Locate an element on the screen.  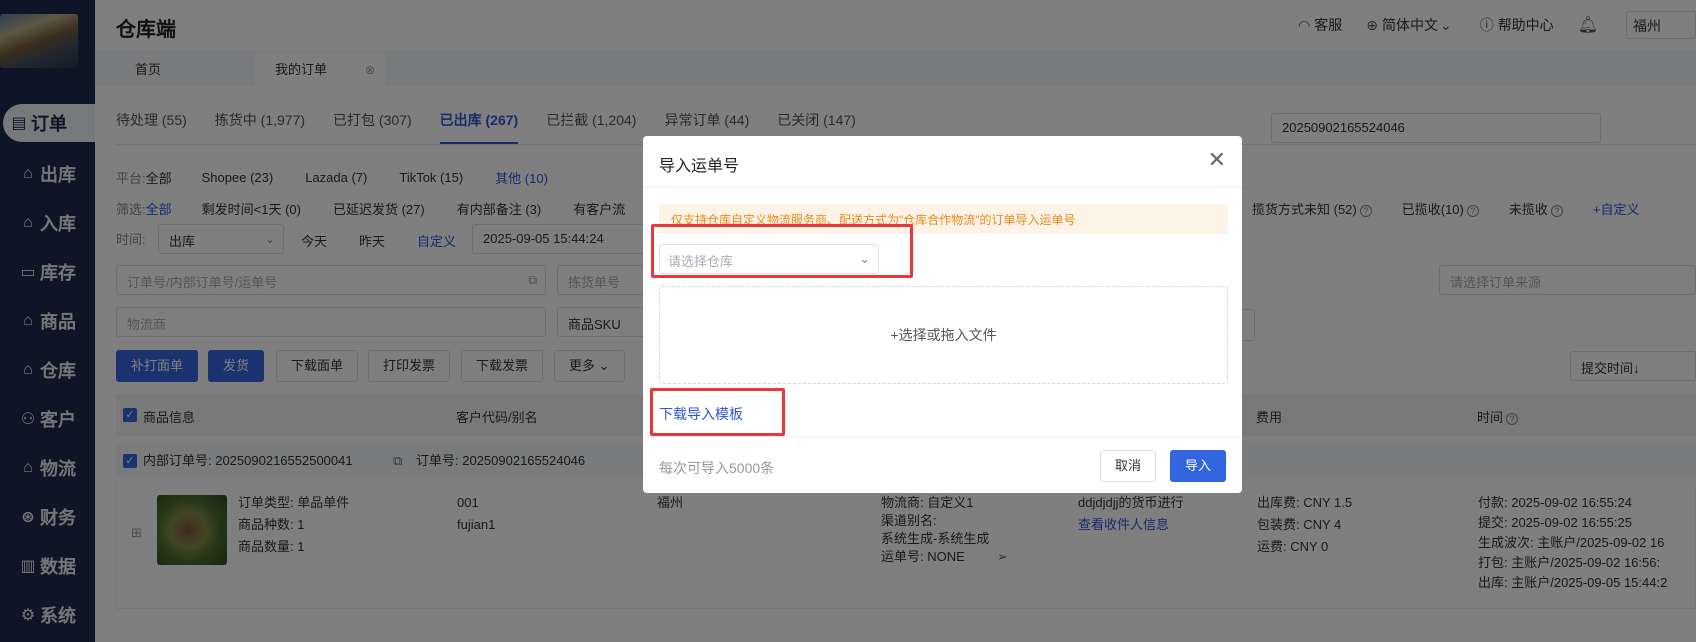
close-icon: ✕ is located at coordinates (1217, 160).